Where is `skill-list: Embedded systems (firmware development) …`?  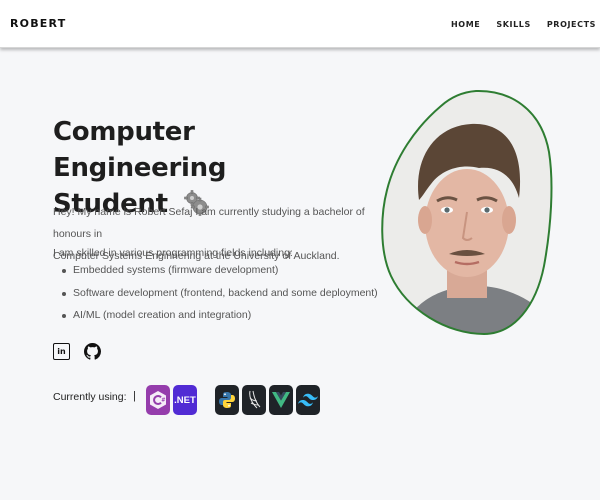
skill-list: Embedded systems (firmware development) … is located at coordinates (220, 298).